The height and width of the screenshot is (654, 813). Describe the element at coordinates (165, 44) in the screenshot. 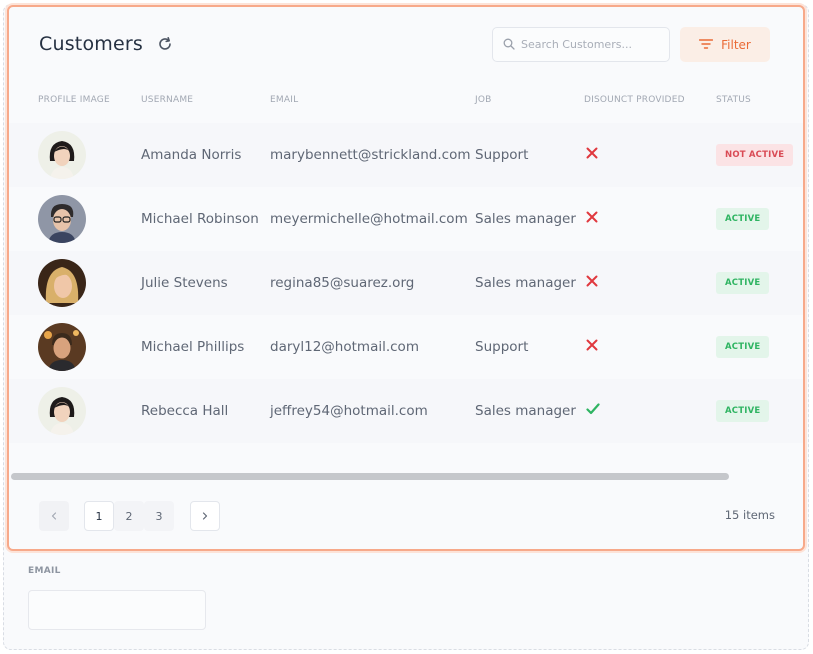

I see `refresh-icon` at that location.